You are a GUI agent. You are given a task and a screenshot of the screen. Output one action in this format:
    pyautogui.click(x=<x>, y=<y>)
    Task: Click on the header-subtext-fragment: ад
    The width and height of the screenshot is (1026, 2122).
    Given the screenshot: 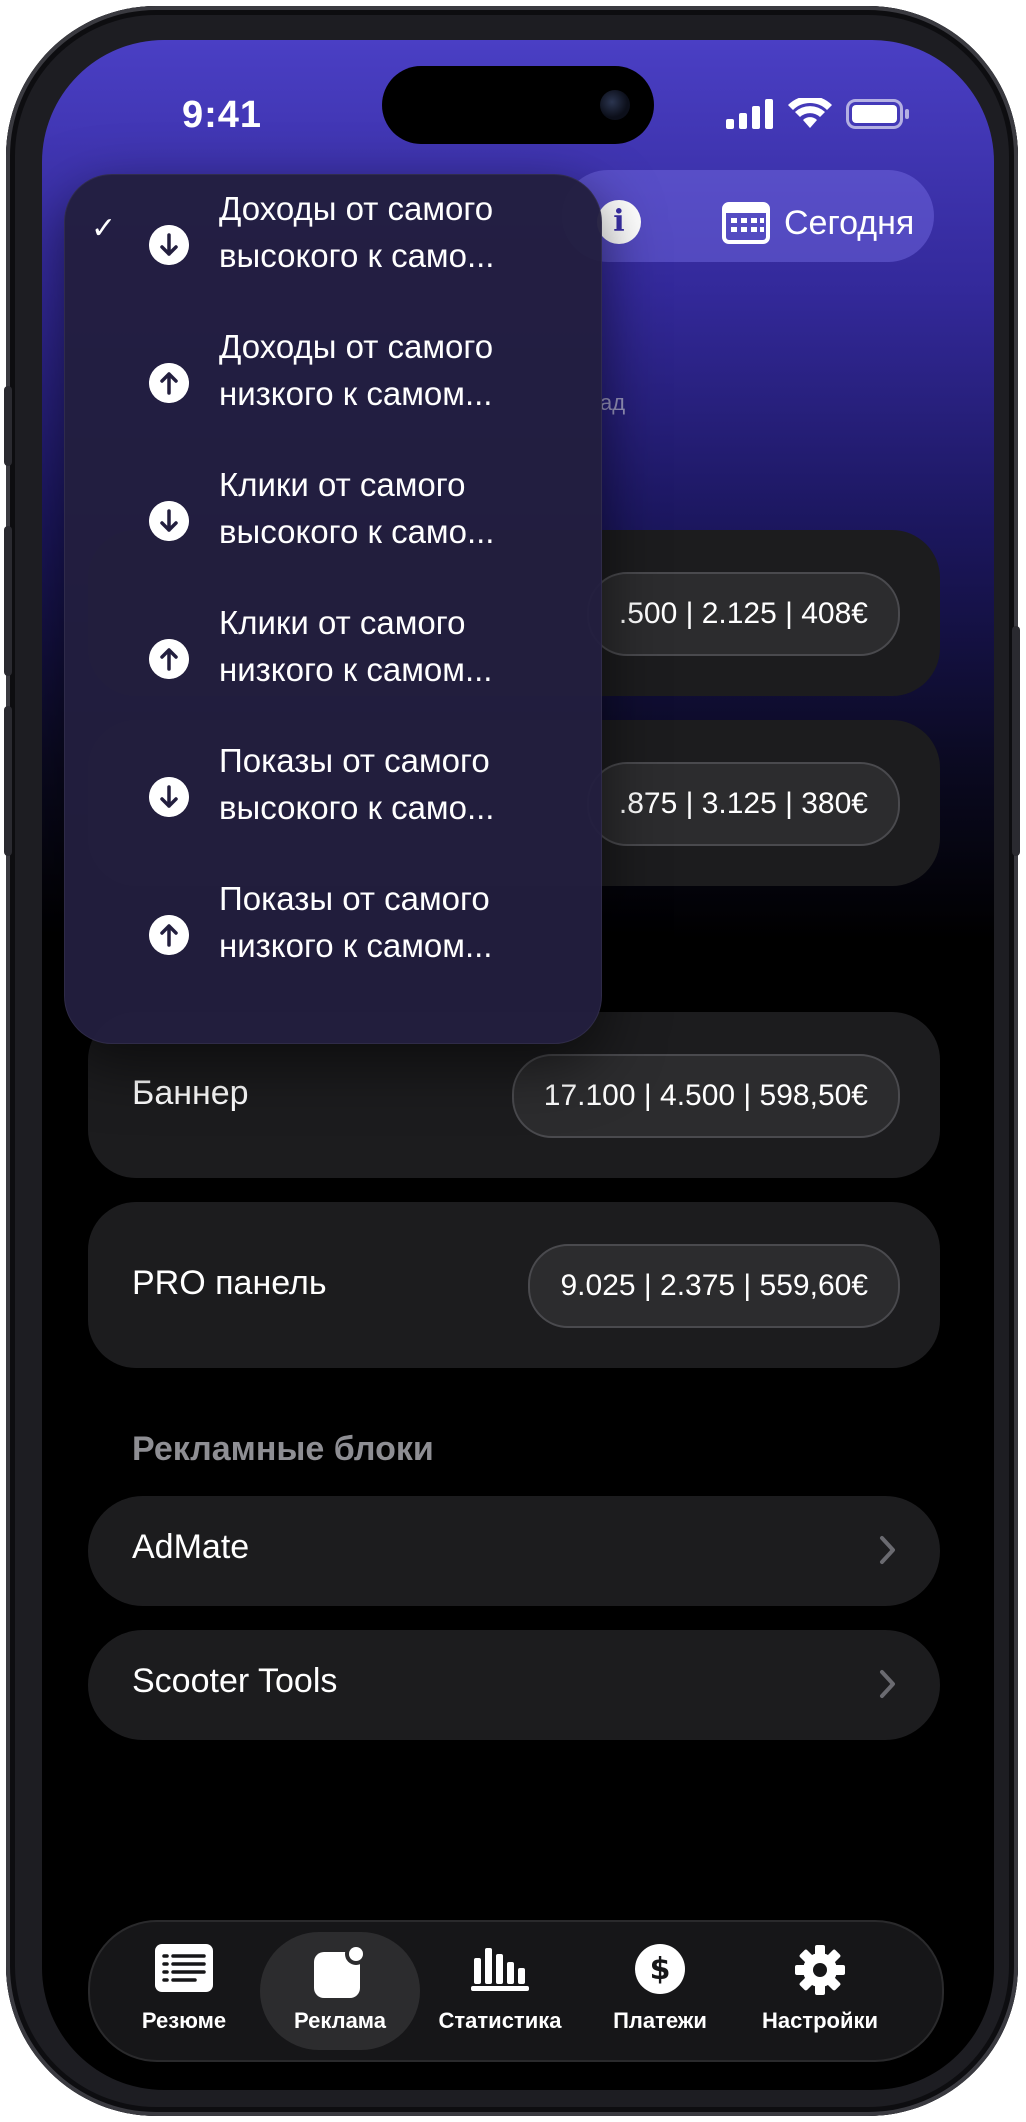 What is the action you would take?
    pyautogui.click(x=613, y=402)
    